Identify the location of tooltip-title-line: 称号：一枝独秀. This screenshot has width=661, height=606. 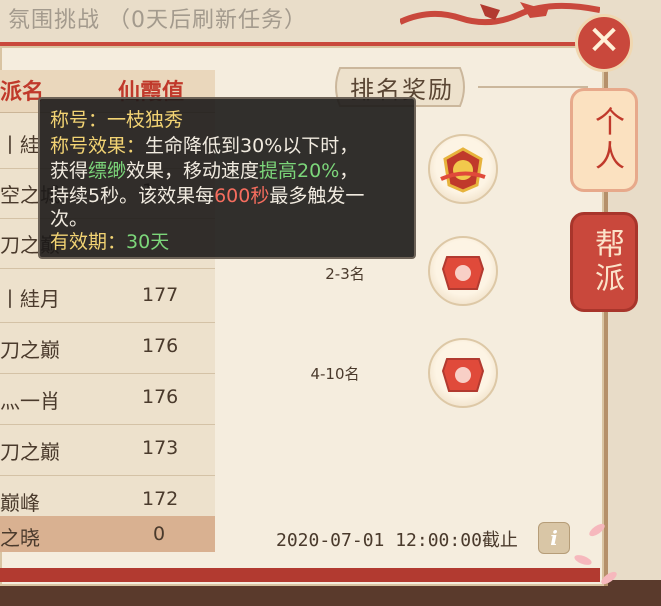
(116, 118).